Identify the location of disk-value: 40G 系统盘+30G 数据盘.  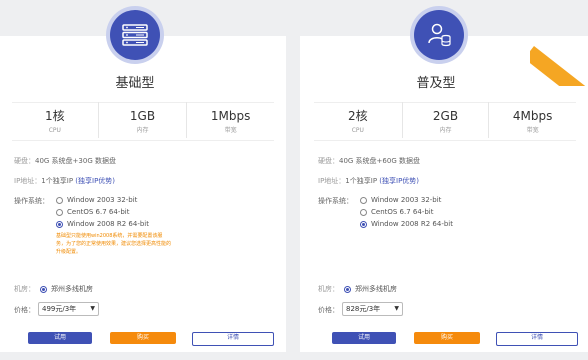
(75, 161).